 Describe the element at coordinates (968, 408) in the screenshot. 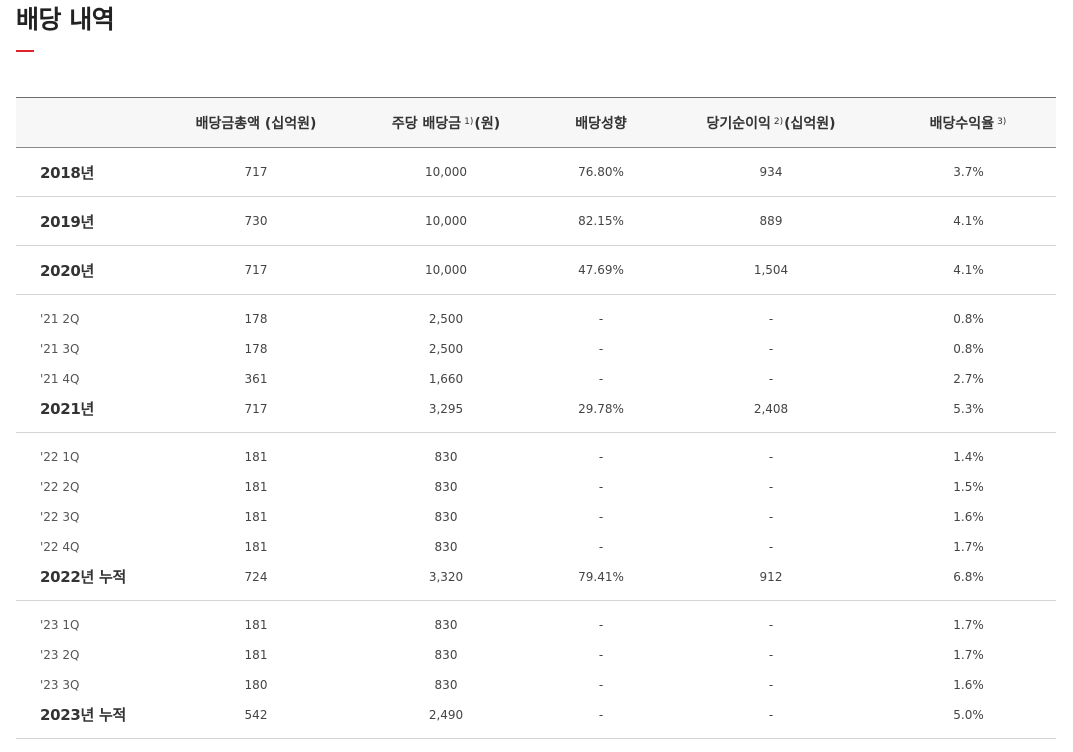

I see `cell-dividend-yield: 5.3%` at that location.